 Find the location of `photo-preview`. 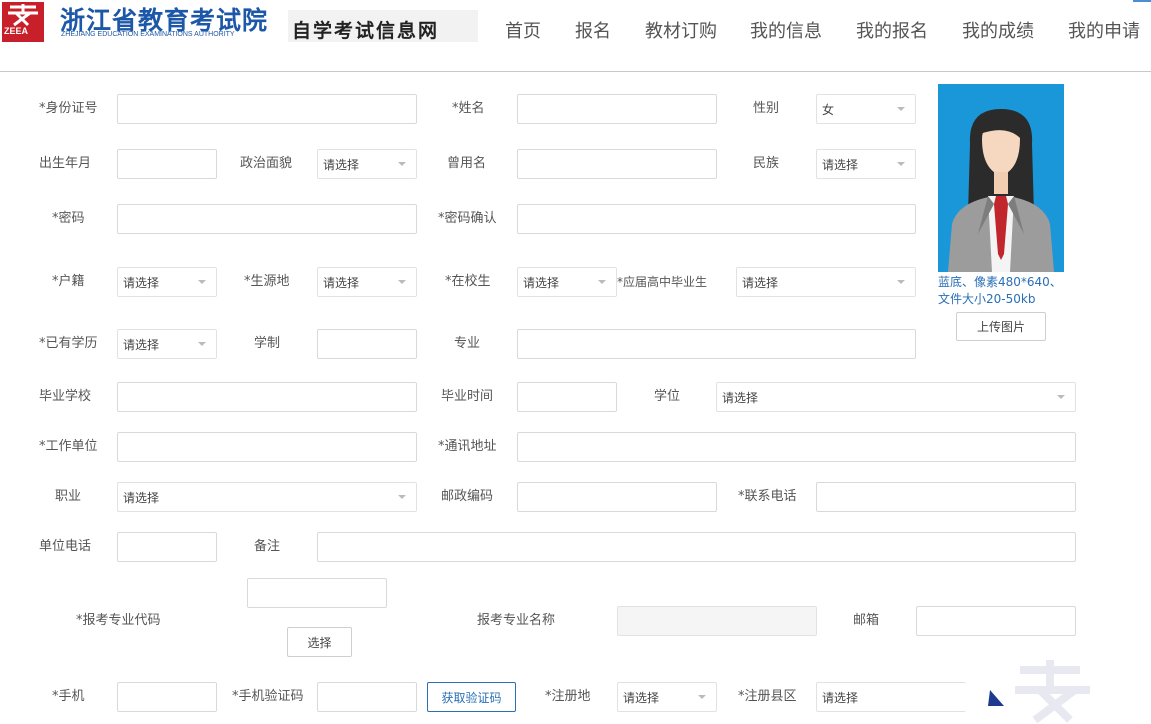

photo-preview is located at coordinates (1001, 178).